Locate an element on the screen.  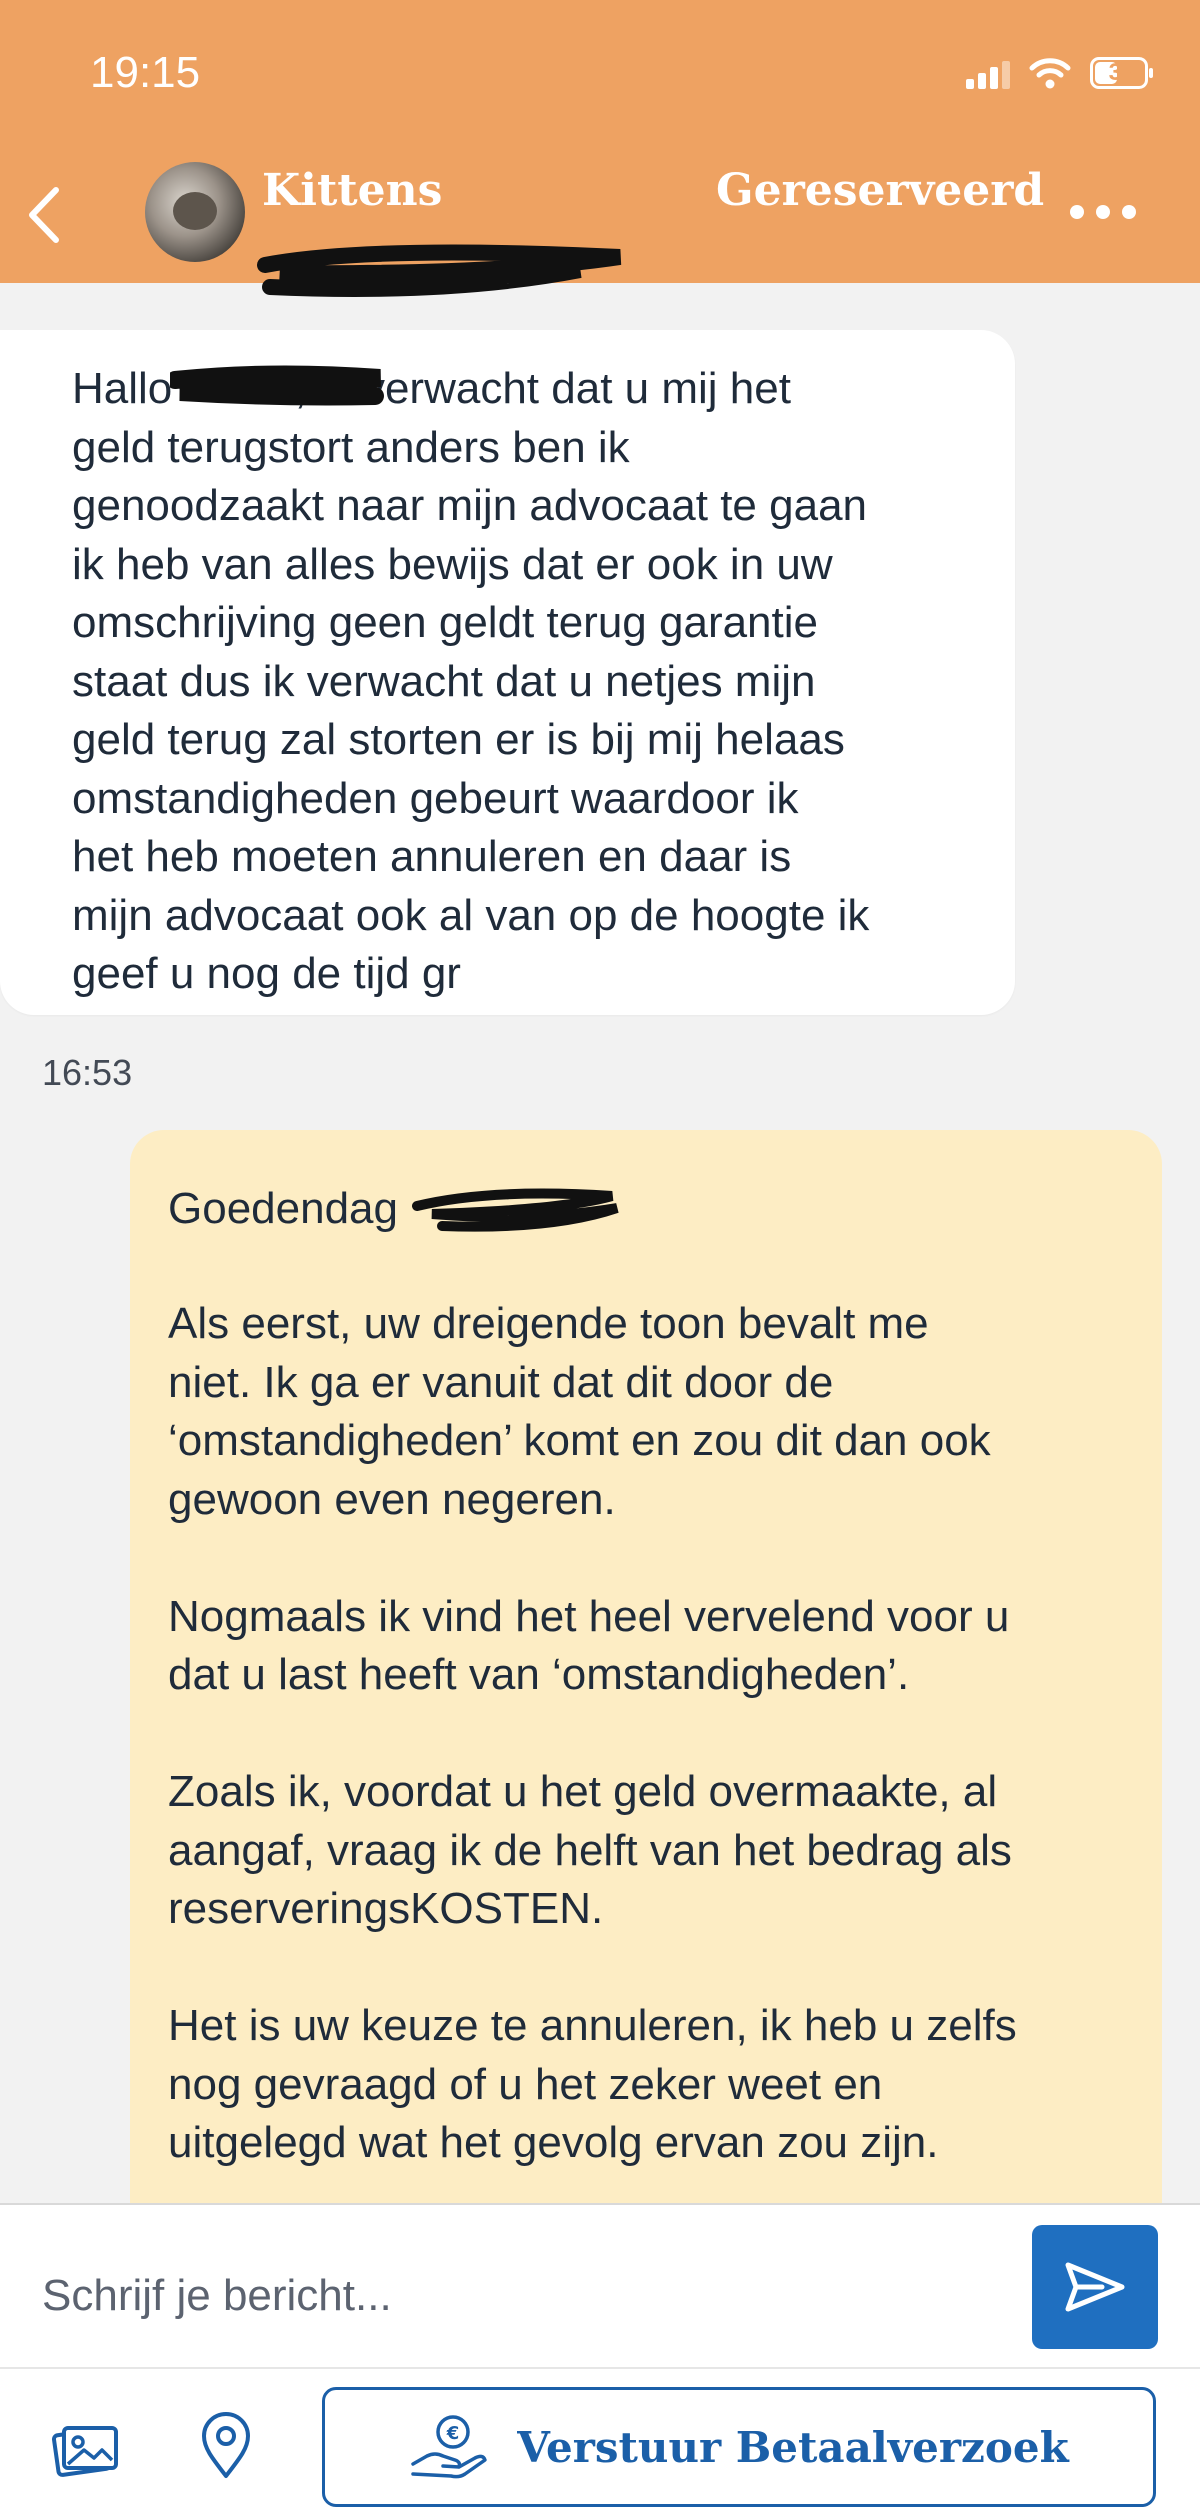
location-pin-icon is located at coordinates (226, 2447).